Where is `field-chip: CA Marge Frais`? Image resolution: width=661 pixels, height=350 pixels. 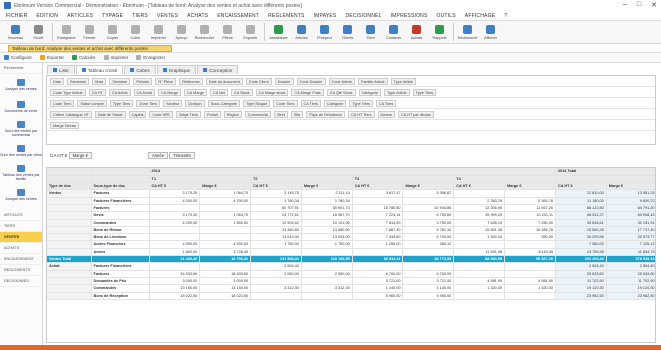
field-chip: CA Marge Frais is located at coordinates (307, 92).